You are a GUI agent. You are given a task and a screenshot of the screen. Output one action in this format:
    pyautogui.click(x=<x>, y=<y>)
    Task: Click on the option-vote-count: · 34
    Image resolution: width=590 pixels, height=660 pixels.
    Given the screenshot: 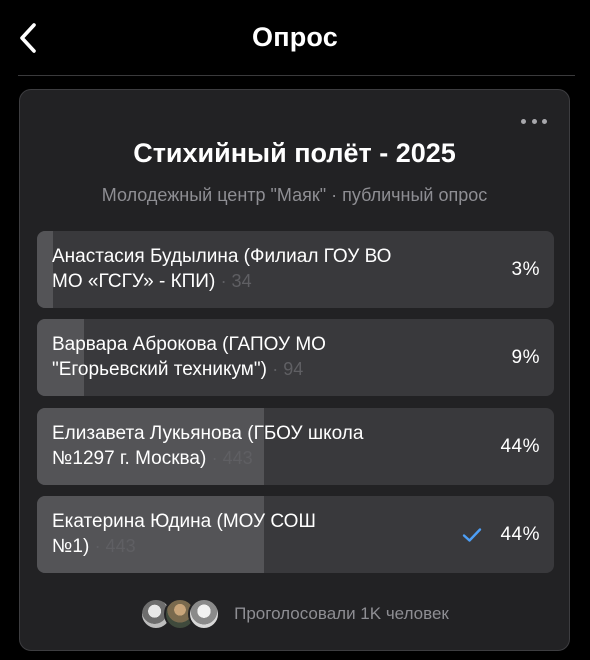 What is the action you would take?
    pyautogui.click(x=236, y=281)
    